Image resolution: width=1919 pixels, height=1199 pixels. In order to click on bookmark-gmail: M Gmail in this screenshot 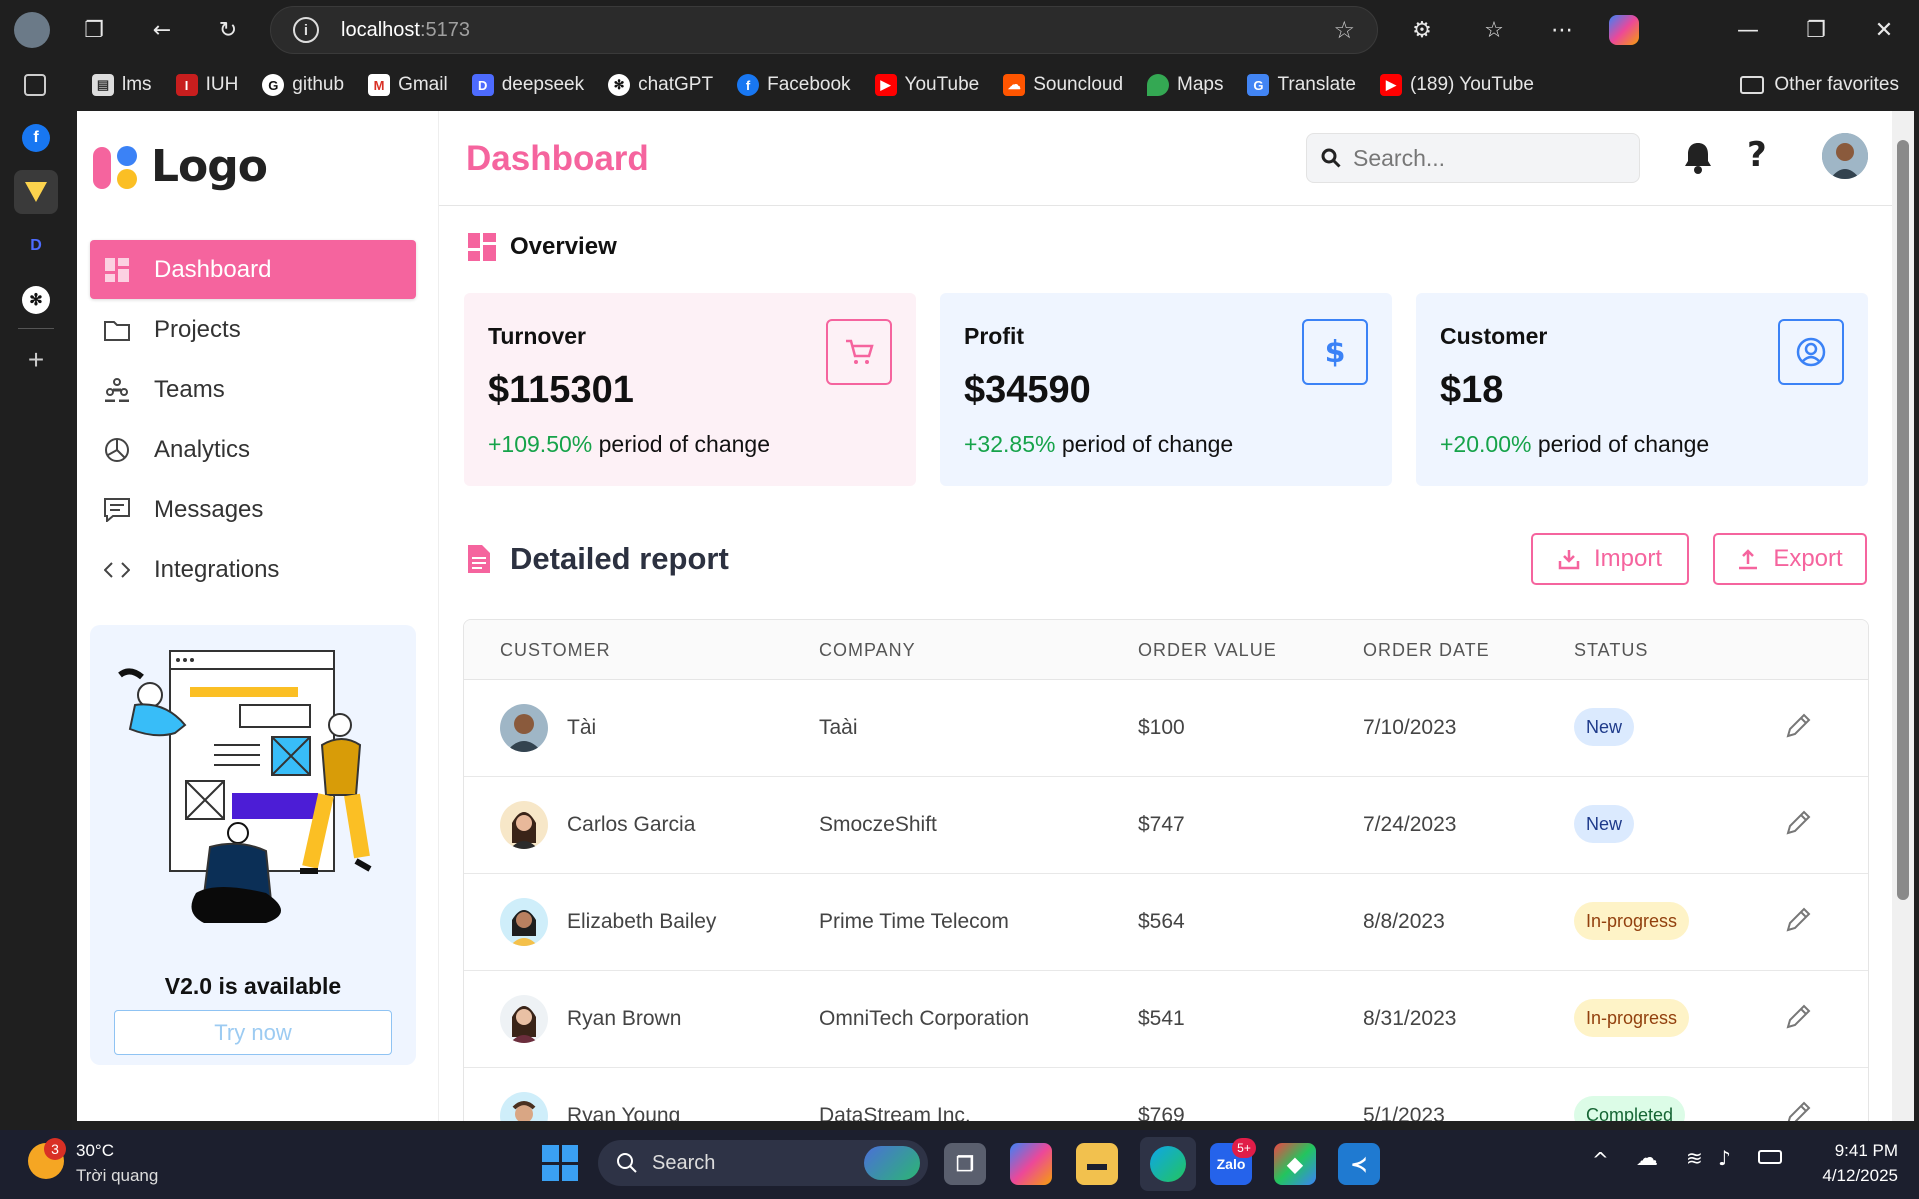, I will do `click(408, 85)`.